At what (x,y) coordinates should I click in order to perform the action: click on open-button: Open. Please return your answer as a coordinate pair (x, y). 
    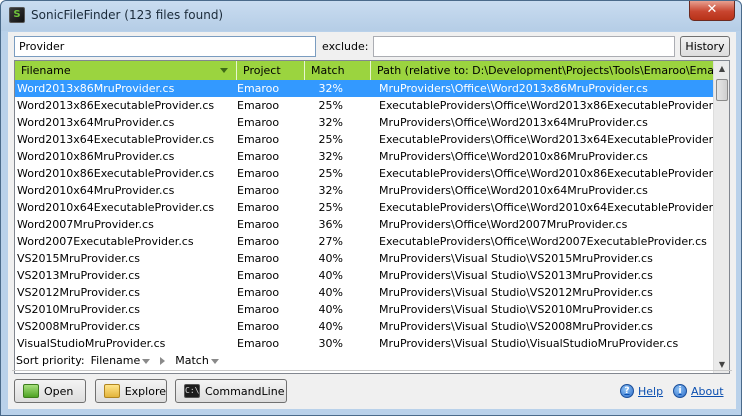
    Looking at the image, I should click on (50, 391).